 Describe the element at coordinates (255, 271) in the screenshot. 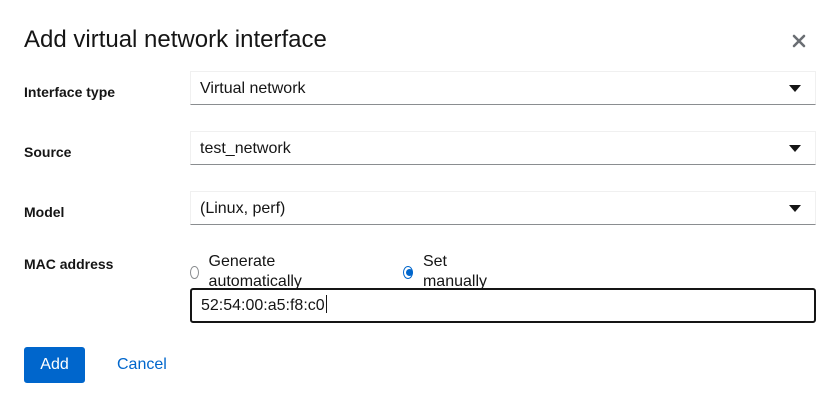

I see `generate-automatically-label: Generate automatically` at that location.